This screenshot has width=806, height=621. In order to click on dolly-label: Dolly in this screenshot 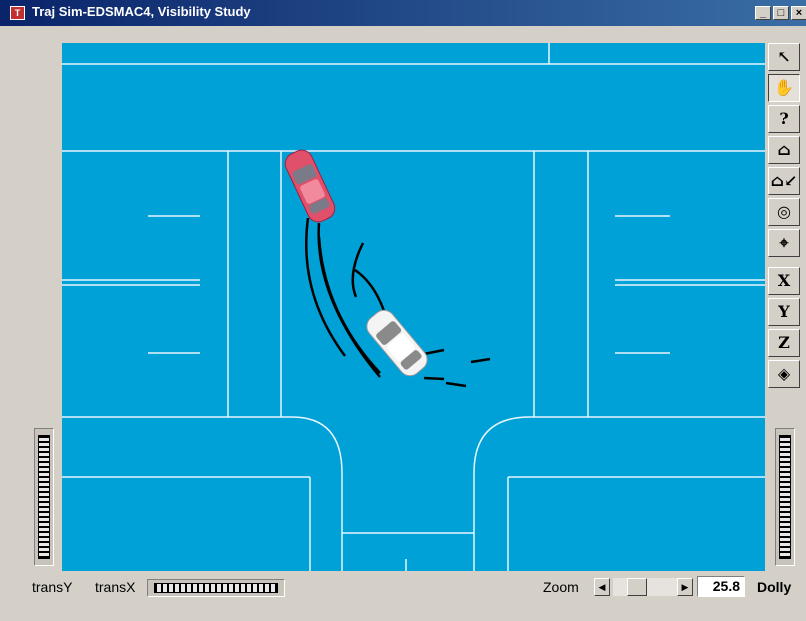, I will do `click(774, 587)`.